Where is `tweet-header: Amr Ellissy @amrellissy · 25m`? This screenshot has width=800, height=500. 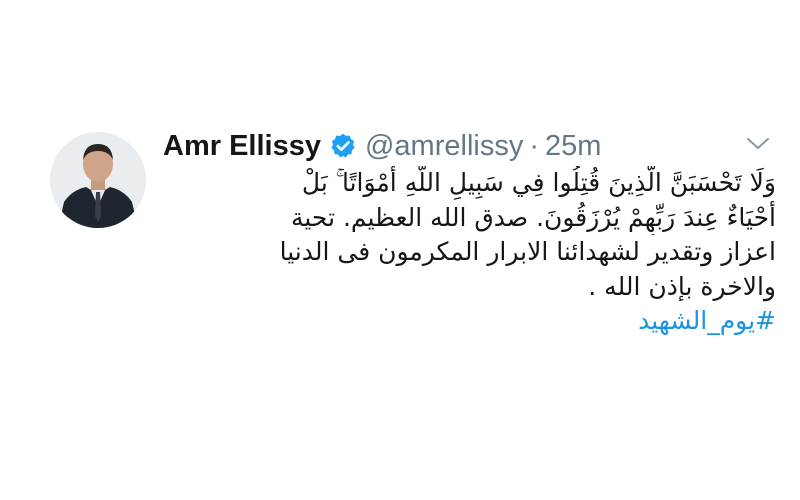
tweet-header: Amr Ellissy @amrellissy · 25m is located at coordinates (382, 146).